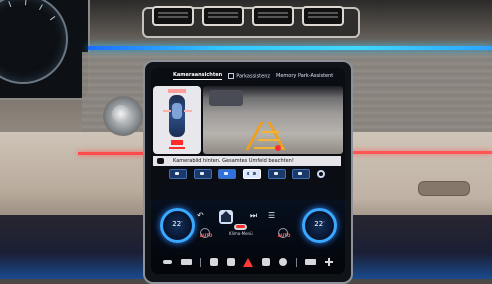 Image resolution: width=492 pixels, height=284 pixels. I want to click on guide-lane-left, so click(254, 136).